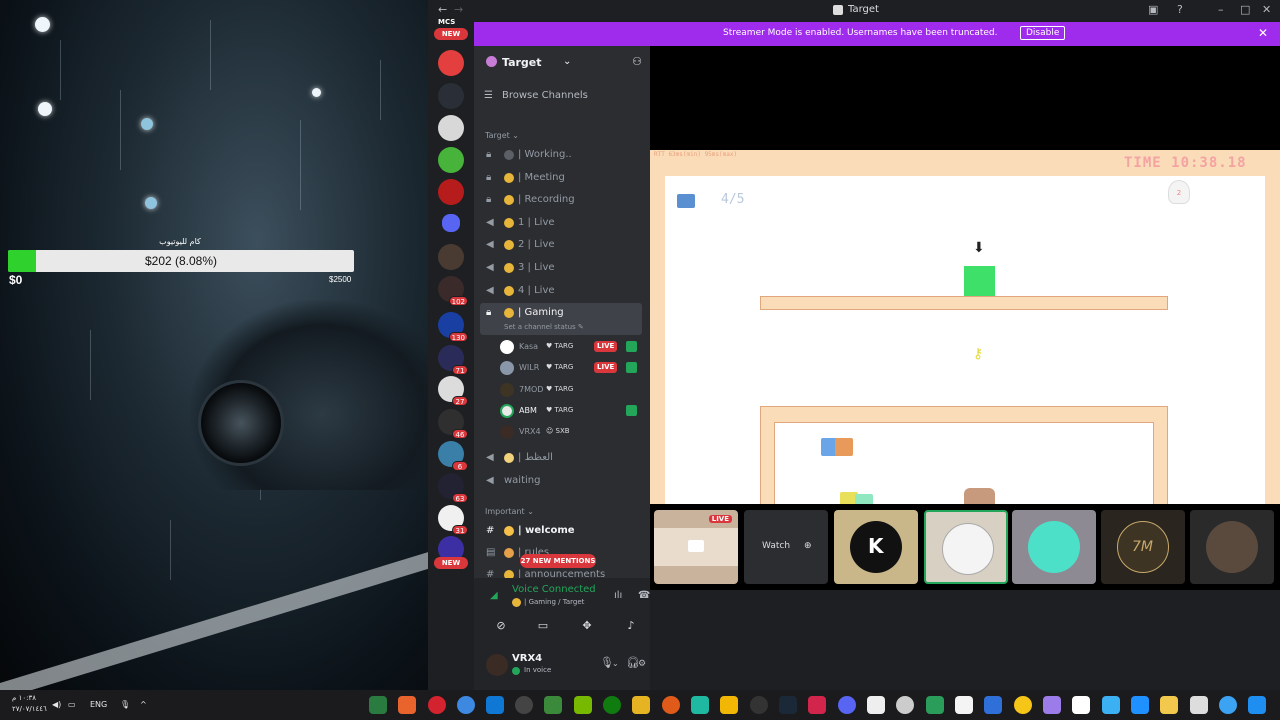  I want to click on inbox-icon: ▣, so click(1153, 9).